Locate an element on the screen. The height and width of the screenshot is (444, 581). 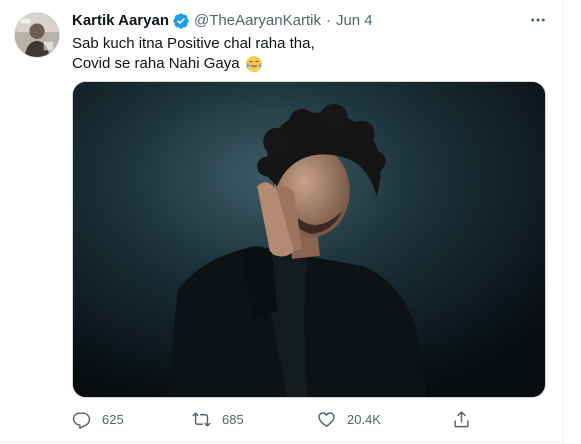
tweet-divider is located at coordinates (281, 442).